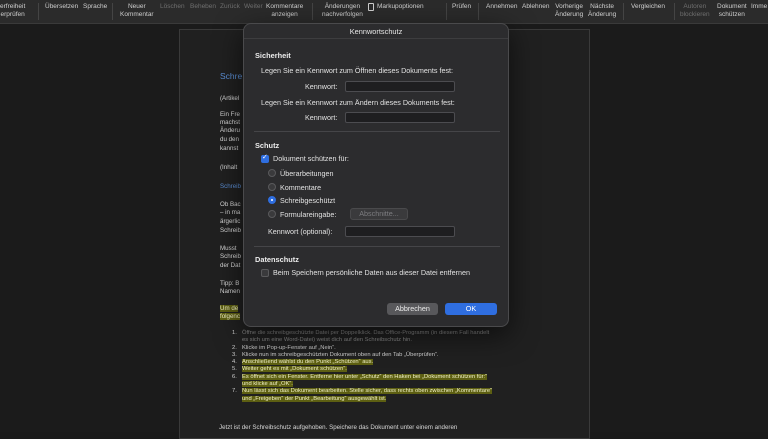 The image size is (768, 439). I want to click on radio-form-input-label: Formulareingabe:, so click(308, 214).